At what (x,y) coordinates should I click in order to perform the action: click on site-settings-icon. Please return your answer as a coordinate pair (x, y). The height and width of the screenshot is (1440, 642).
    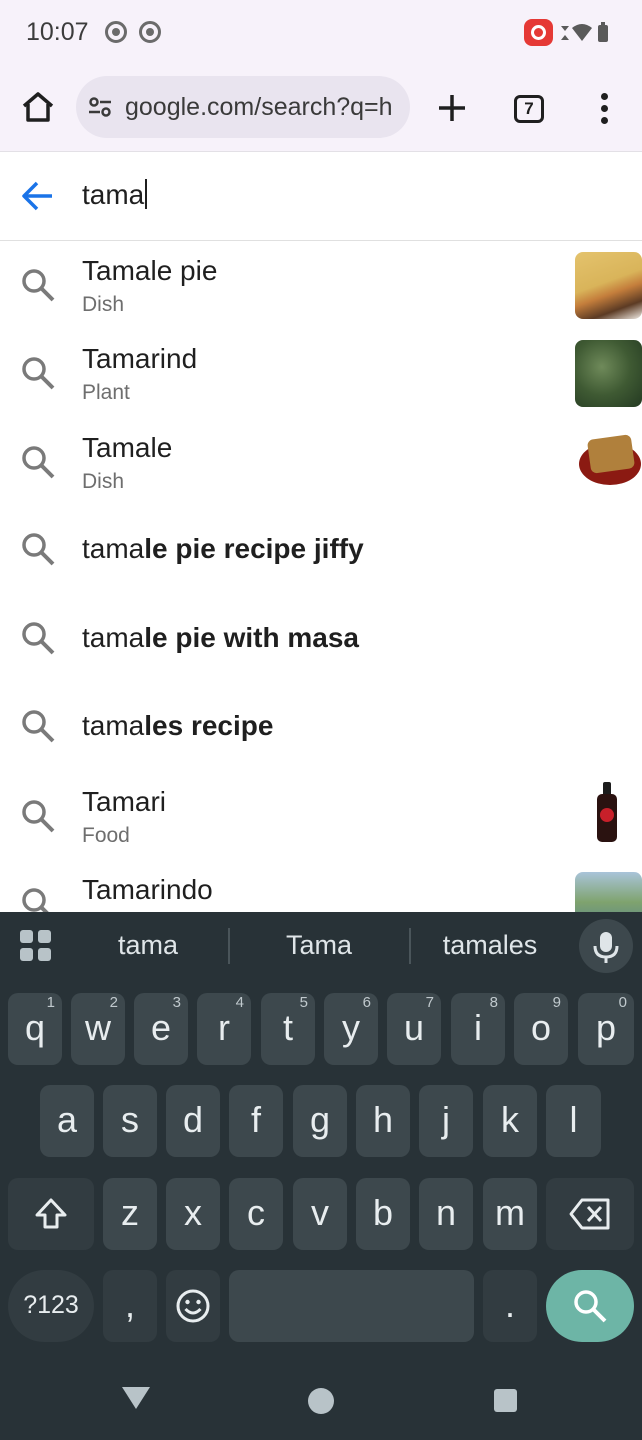
    Looking at the image, I should click on (100, 107).